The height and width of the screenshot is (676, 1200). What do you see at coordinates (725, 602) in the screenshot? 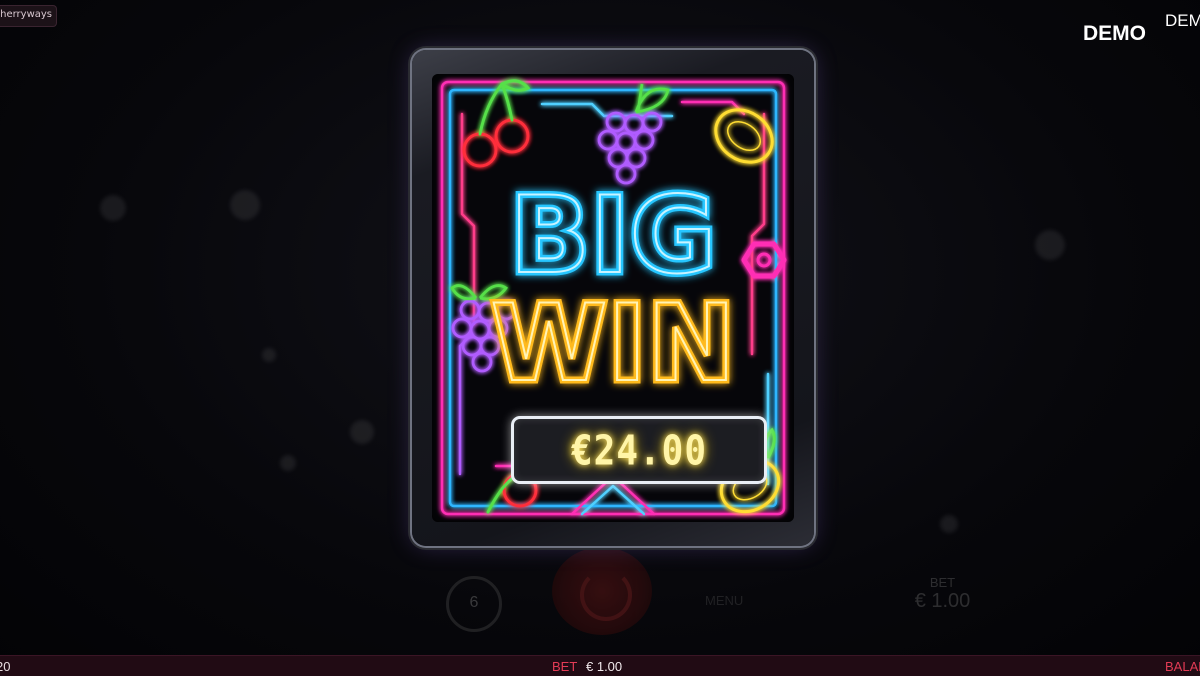
I see `menu-button: MENU` at bounding box center [725, 602].